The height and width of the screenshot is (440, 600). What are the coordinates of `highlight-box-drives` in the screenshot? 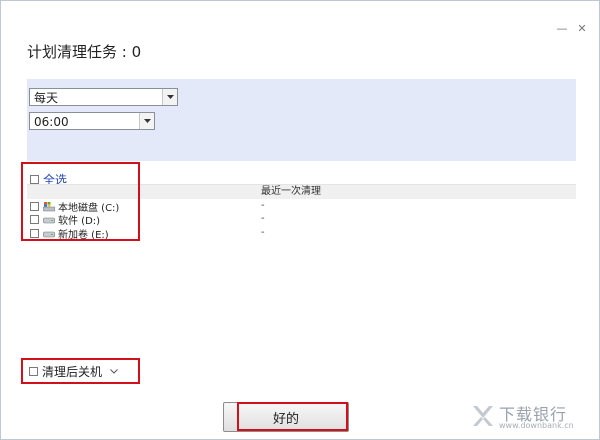 It's located at (80, 201).